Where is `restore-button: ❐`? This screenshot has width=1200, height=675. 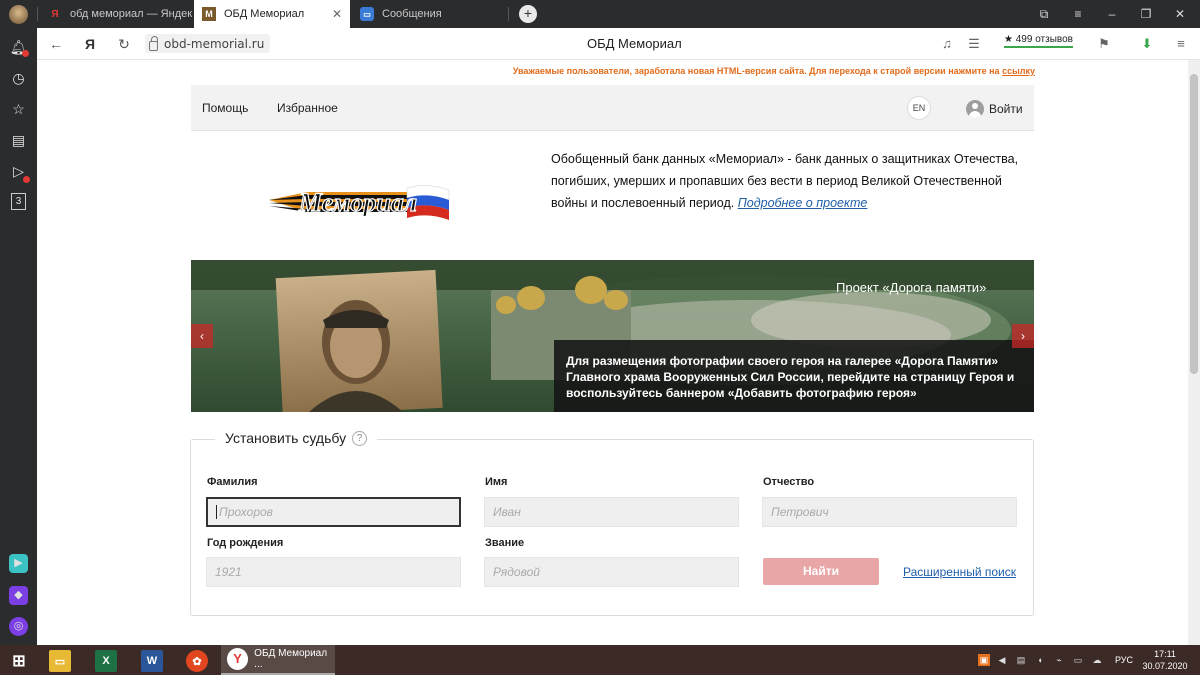
restore-button: ❐ is located at coordinates (1146, 14).